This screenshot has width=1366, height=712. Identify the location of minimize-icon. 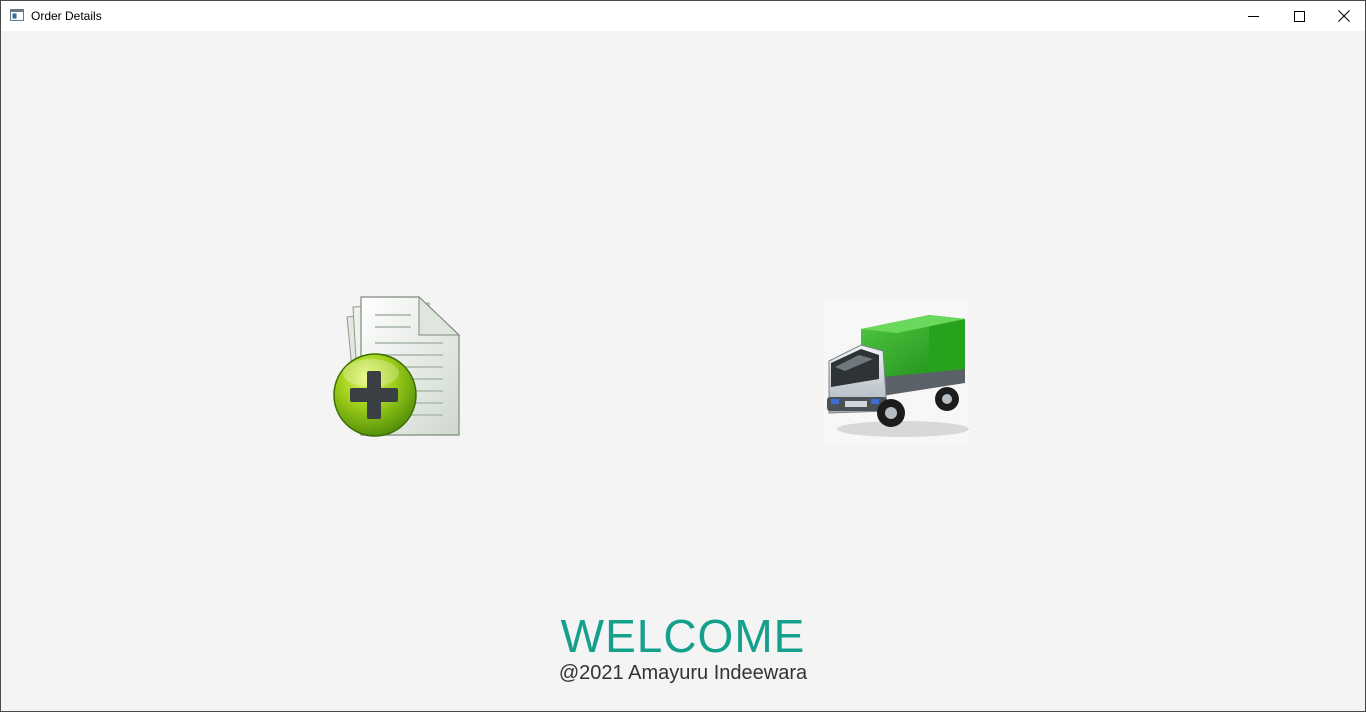
(1253, 16).